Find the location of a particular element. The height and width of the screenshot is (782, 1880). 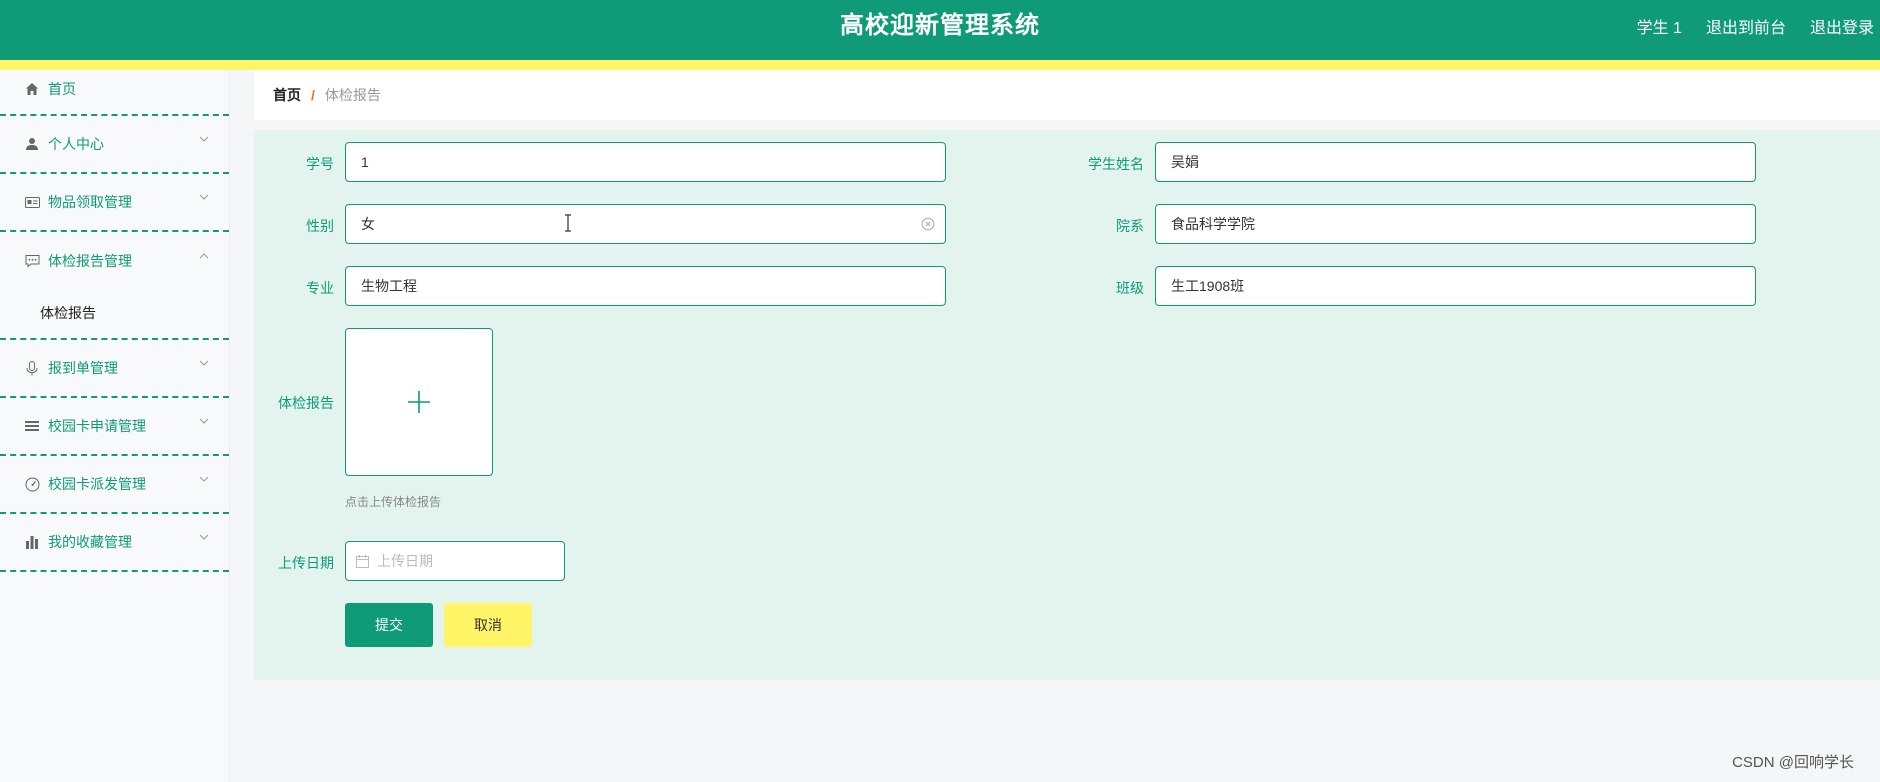

logout-link: 退出登录 is located at coordinates (1842, 26).